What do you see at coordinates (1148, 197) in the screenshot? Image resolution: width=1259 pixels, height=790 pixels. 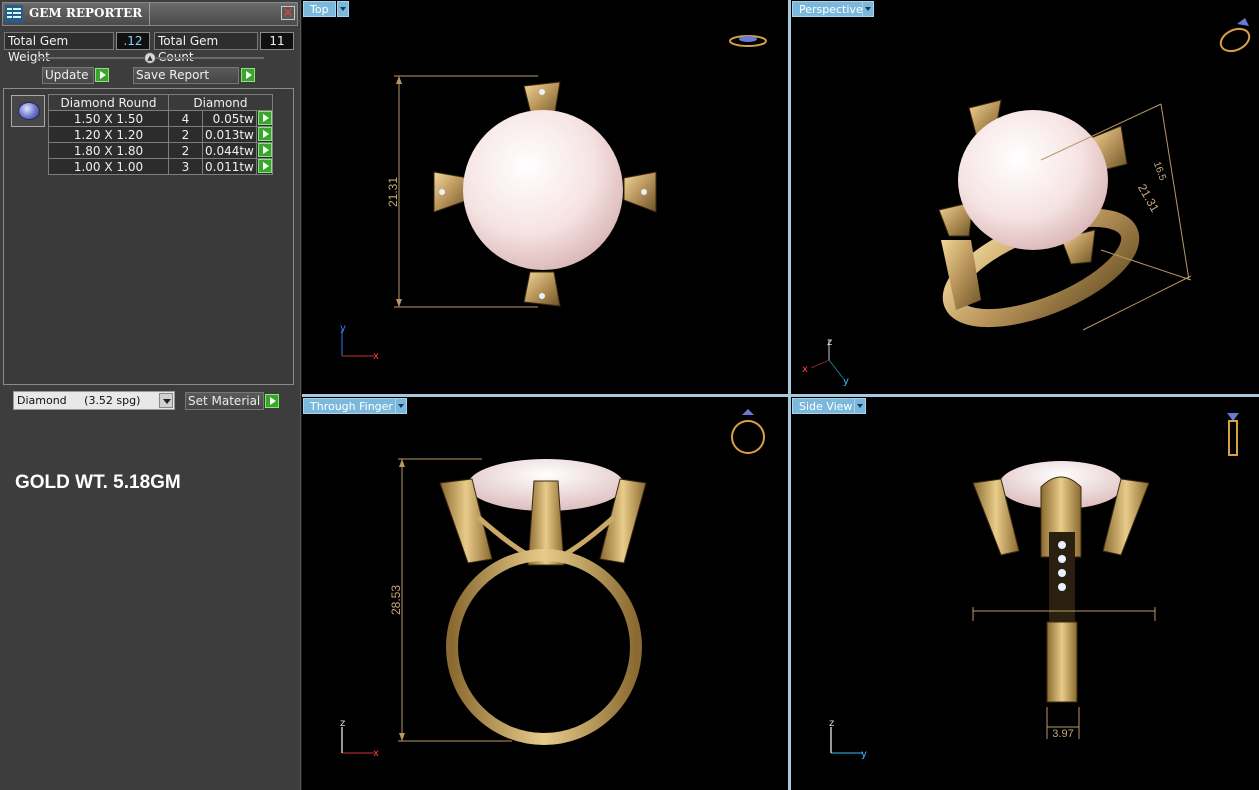 I see `perspective-dimension-a: 21.31` at bounding box center [1148, 197].